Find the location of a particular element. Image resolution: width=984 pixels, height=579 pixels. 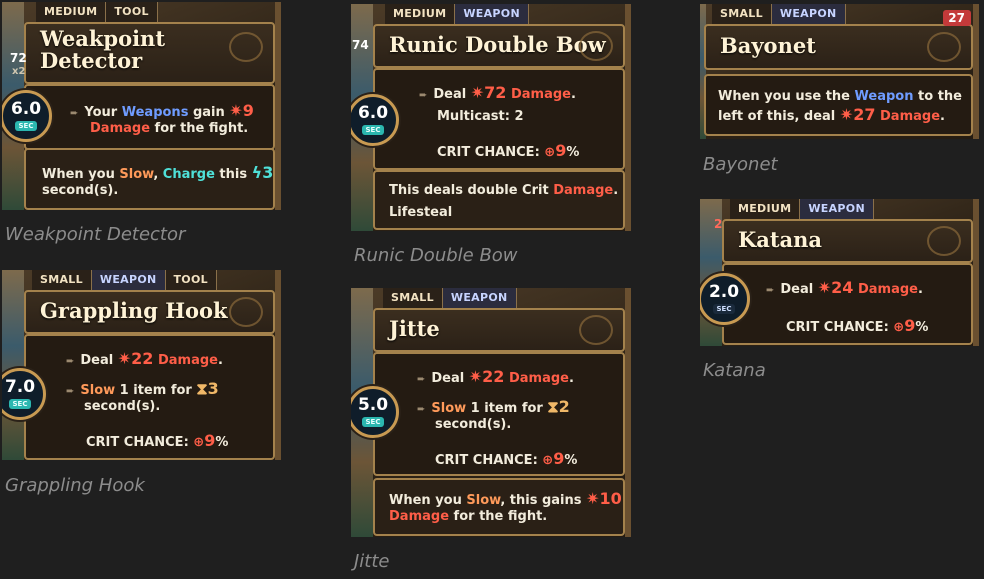

title-box: Katana is located at coordinates (847, 241).